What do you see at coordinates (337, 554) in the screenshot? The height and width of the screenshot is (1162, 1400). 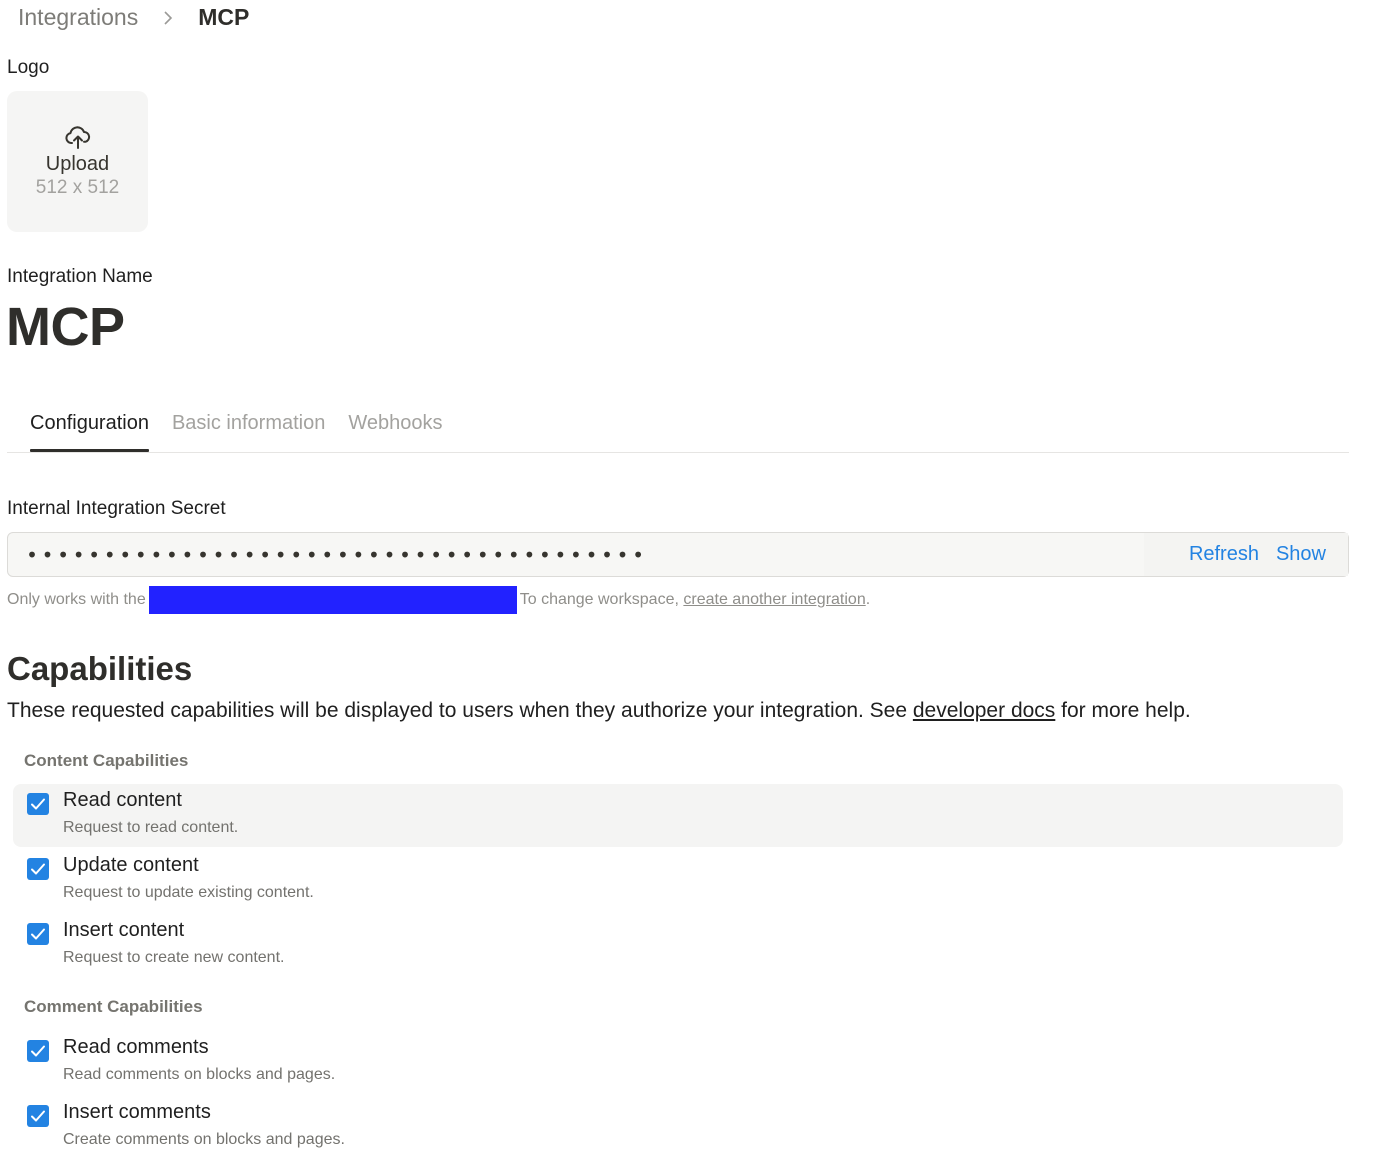 I see `secret-masked-value: ••••••••••••••••••••••••••••••••••••••••` at bounding box center [337, 554].